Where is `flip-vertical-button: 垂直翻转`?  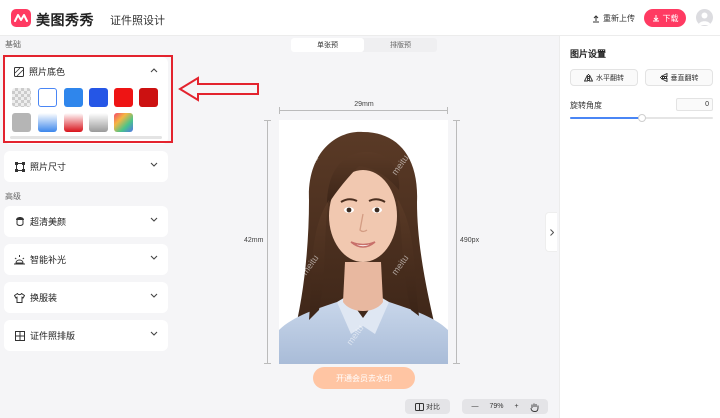 flip-vertical-button: 垂直翻转 is located at coordinates (679, 77).